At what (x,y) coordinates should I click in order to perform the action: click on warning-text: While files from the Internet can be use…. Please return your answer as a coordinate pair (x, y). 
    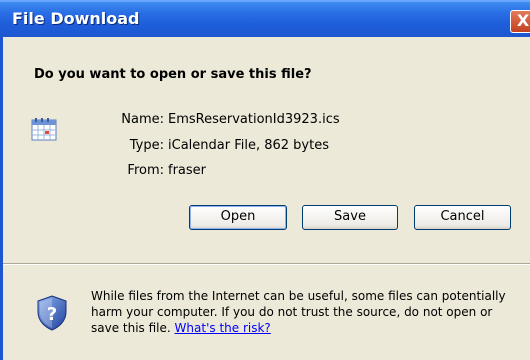
    Looking at the image, I should click on (298, 312).